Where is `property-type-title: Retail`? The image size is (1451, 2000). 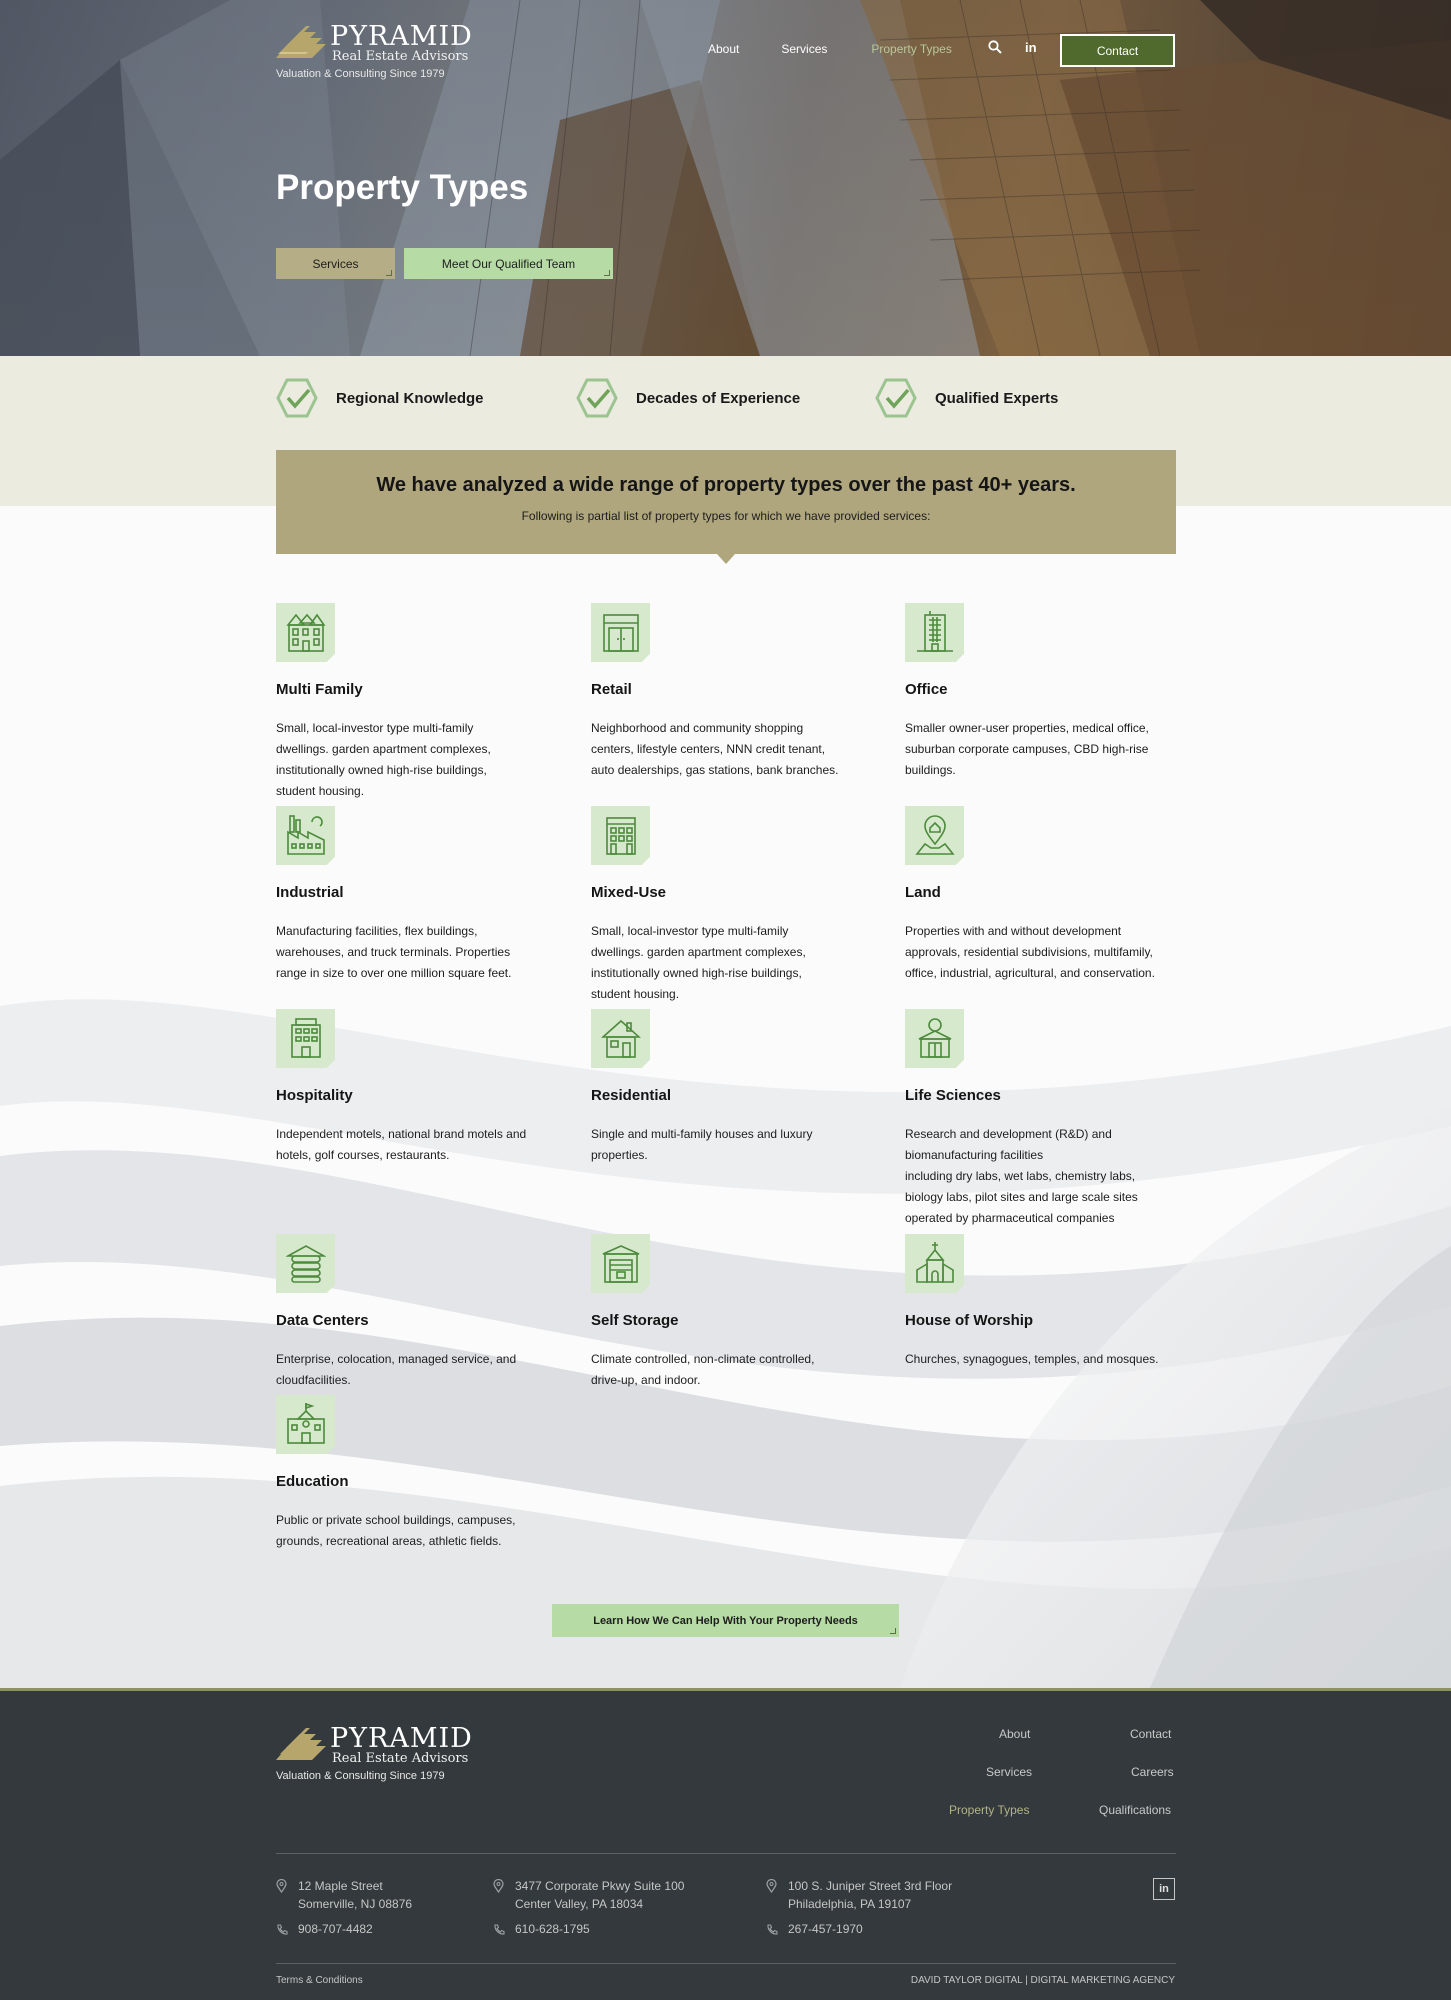 property-type-title: Retail is located at coordinates (611, 689).